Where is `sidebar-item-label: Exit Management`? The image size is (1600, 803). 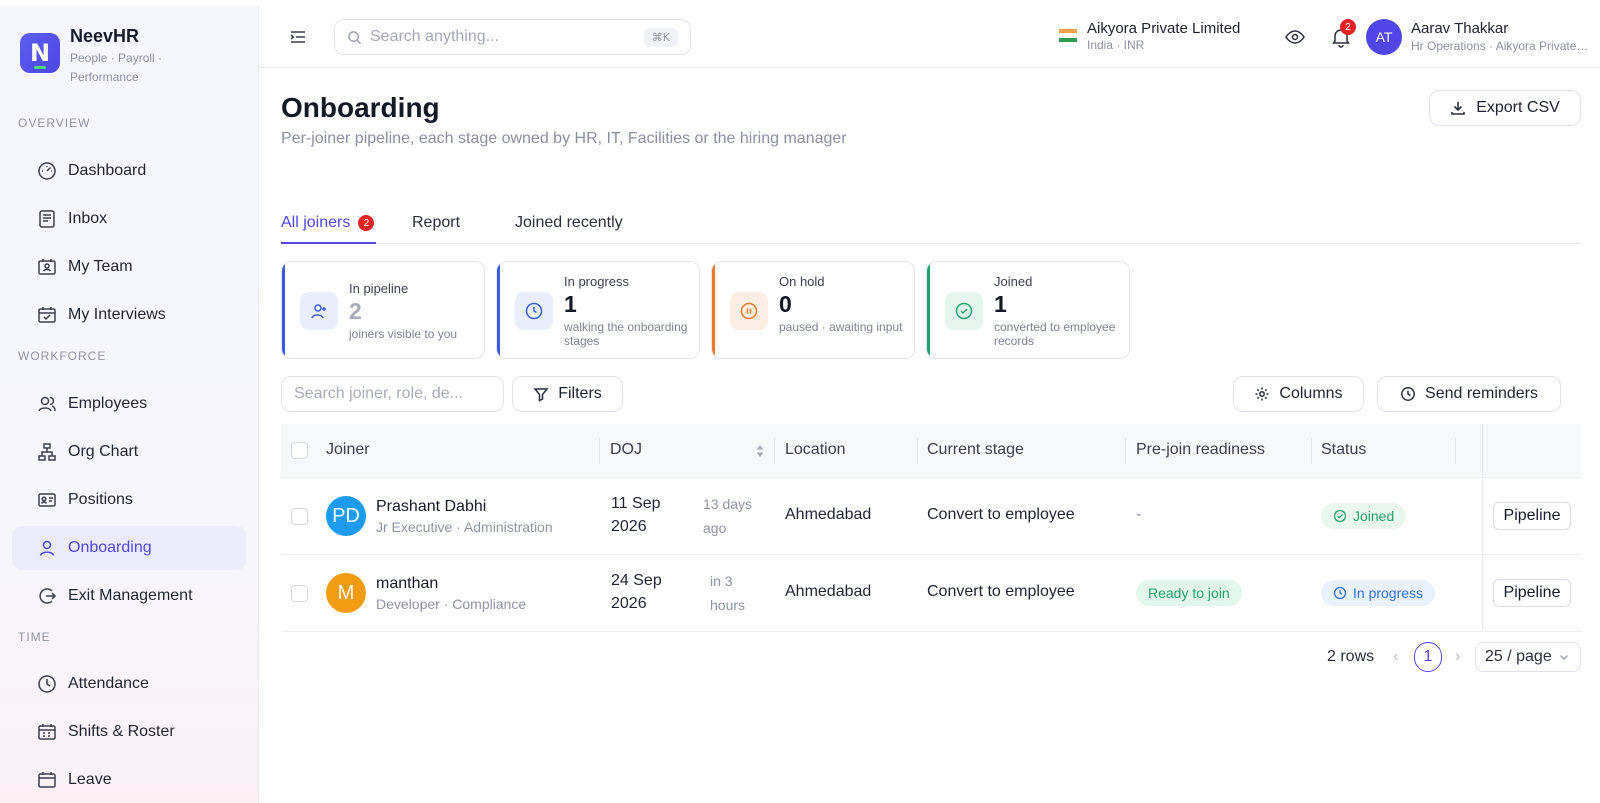 sidebar-item-label: Exit Management is located at coordinates (130, 595).